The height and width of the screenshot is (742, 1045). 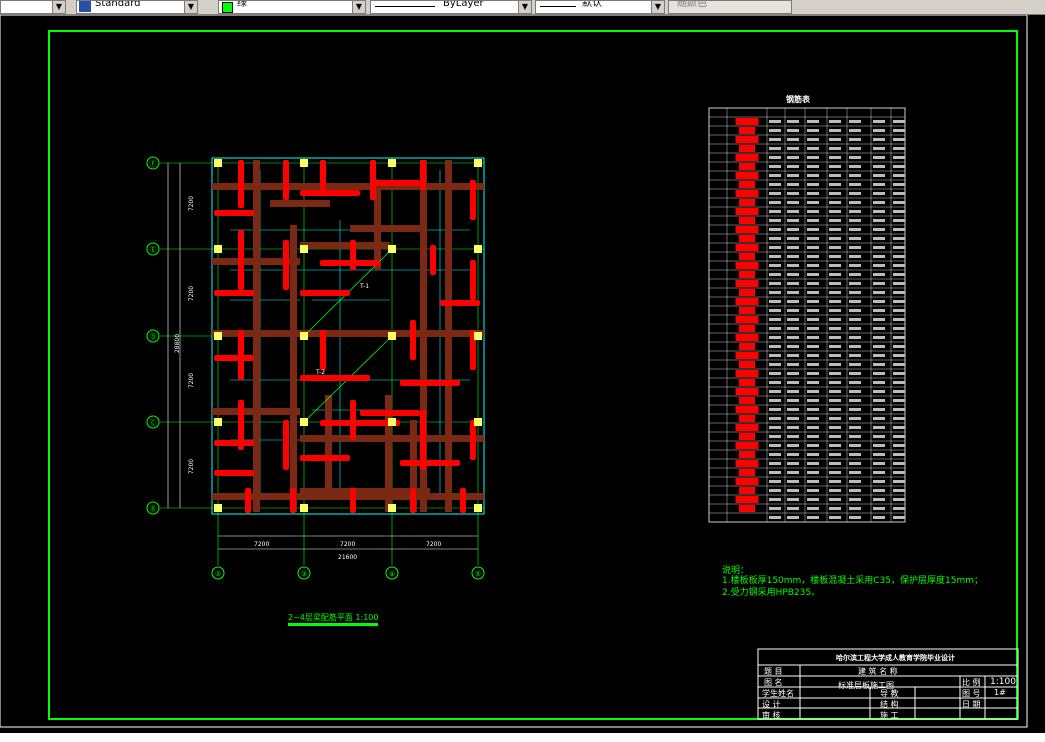 What do you see at coordinates (153, 509) in the screenshot?
I see `grid-label-left: Ⓑ` at bounding box center [153, 509].